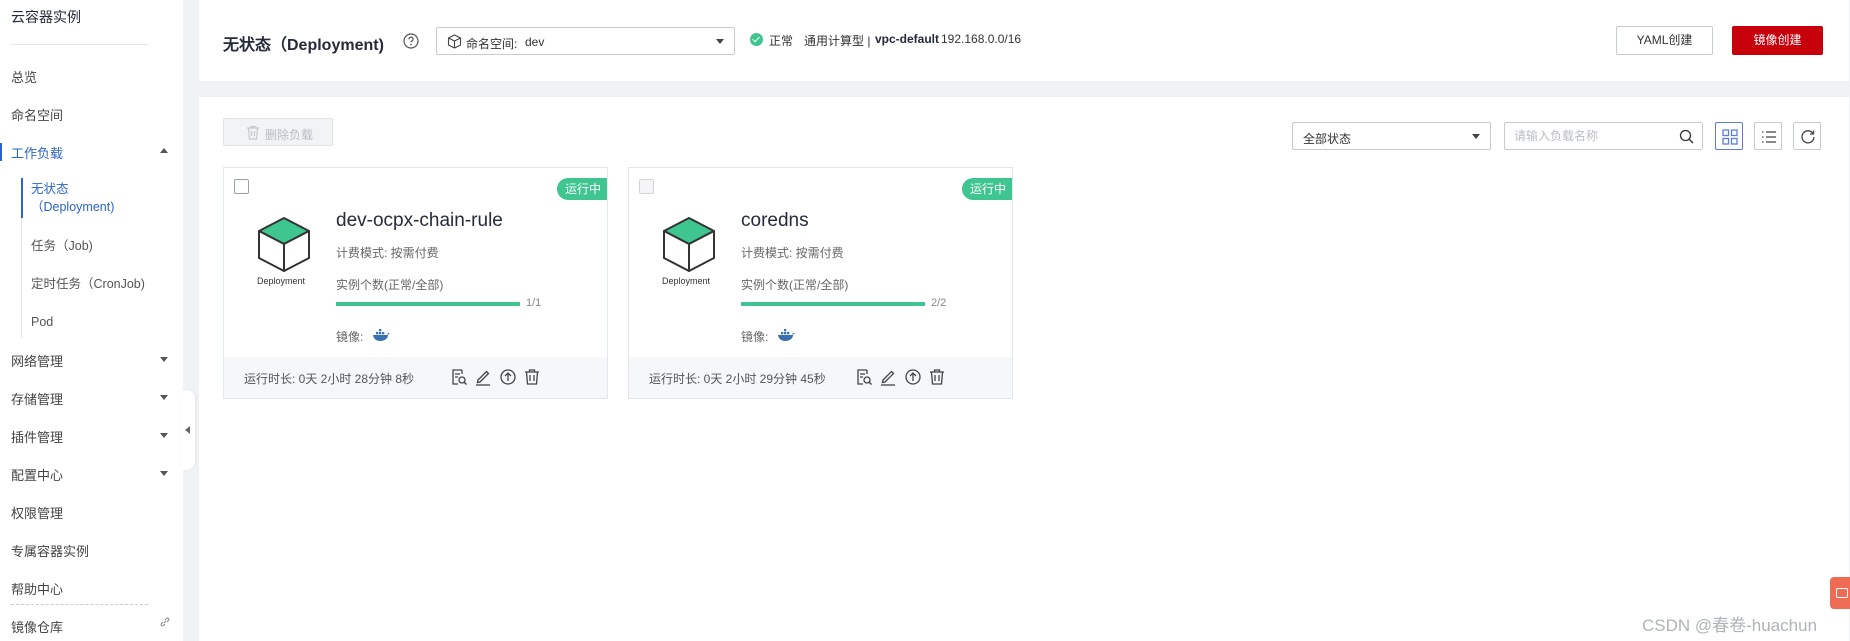 The image size is (1850, 641). What do you see at coordinates (253, 132) in the screenshot?
I see `trash-icon` at bounding box center [253, 132].